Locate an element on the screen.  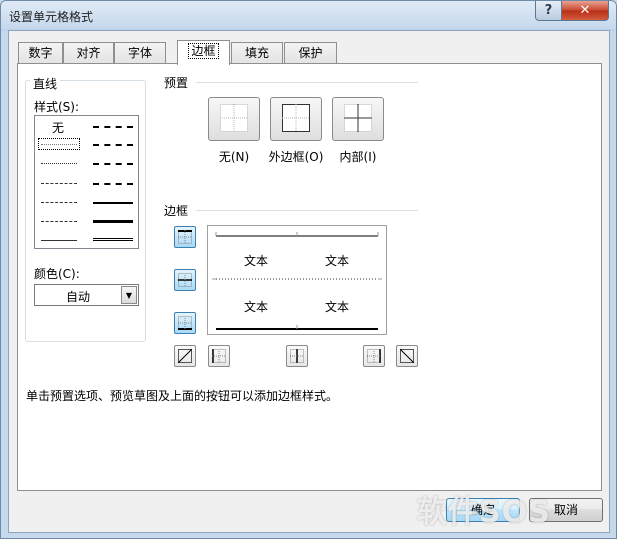
line-style-list: 无 is located at coordinates (86, 182).